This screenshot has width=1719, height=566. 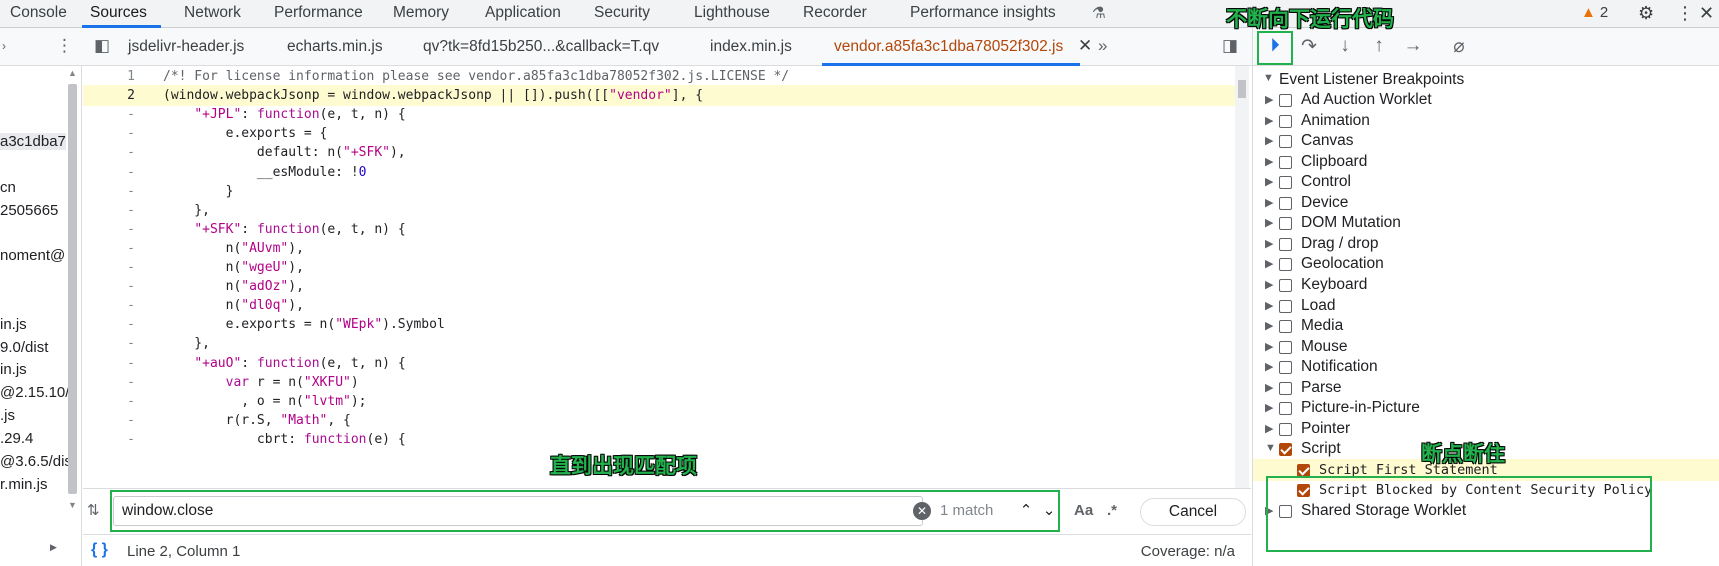 What do you see at coordinates (659, 152) in the screenshot?
I see `code-line: - default: n("+SFK"),` at bounding box center [659, 152].